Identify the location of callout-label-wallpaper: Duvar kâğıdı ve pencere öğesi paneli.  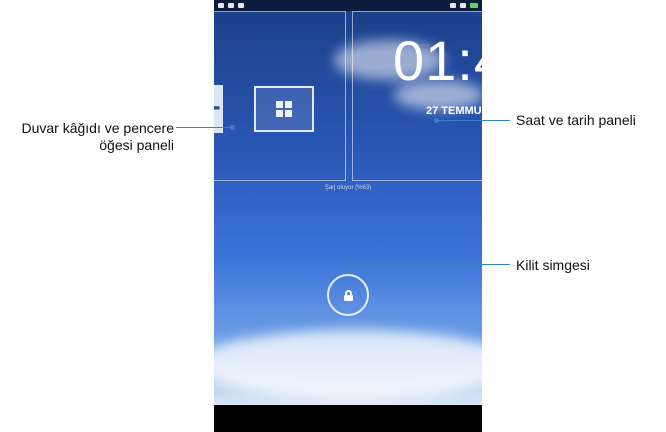
(97, 137).